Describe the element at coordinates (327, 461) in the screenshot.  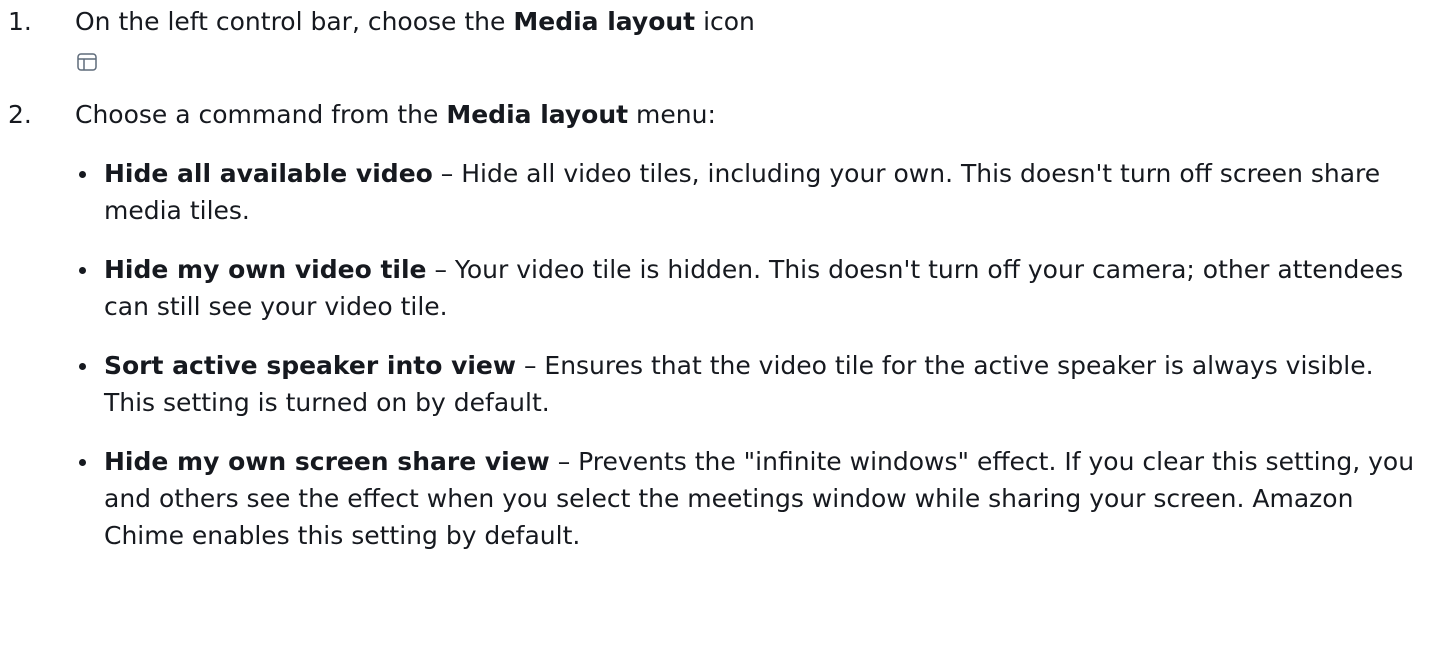
I see `command-name: Hide my own screen share view` at that location.